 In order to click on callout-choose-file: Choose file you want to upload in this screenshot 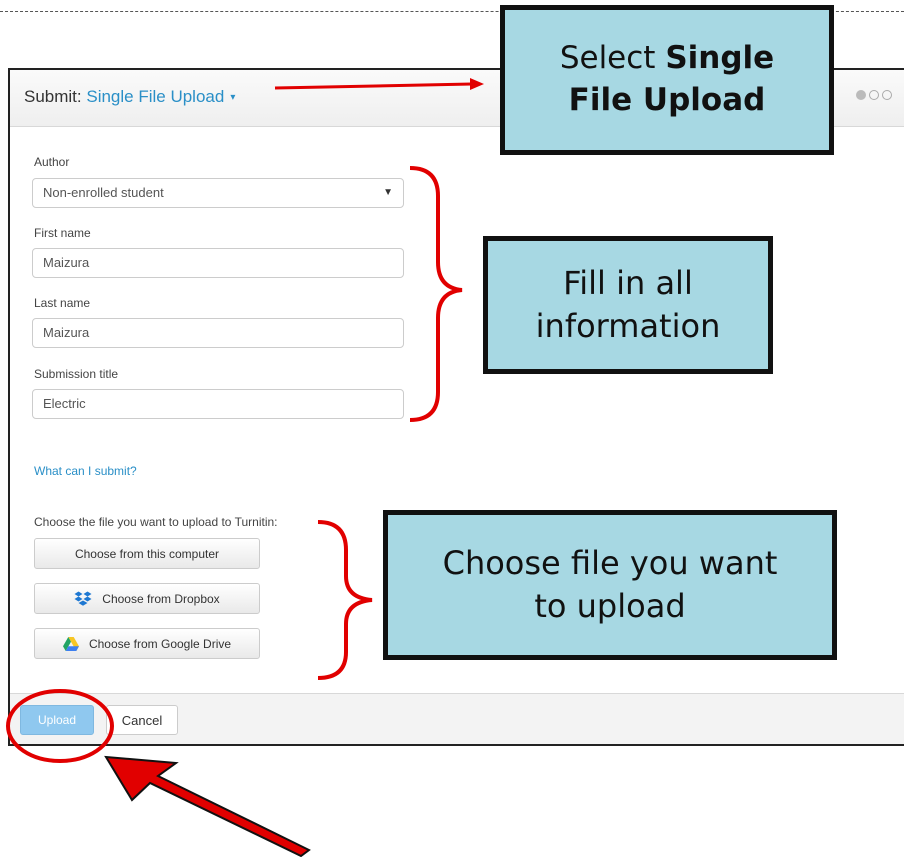, I will do `click(610, 585)`.